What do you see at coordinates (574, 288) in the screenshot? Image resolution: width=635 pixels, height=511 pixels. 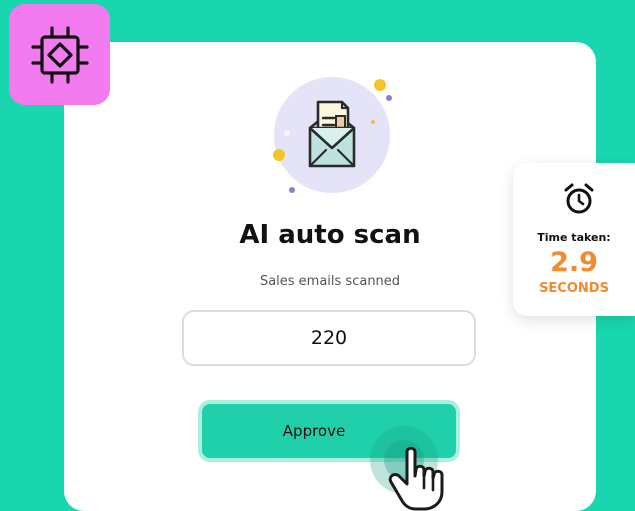 I see `time-taken-unit: SECONDS` at bounding box center [574, 288].